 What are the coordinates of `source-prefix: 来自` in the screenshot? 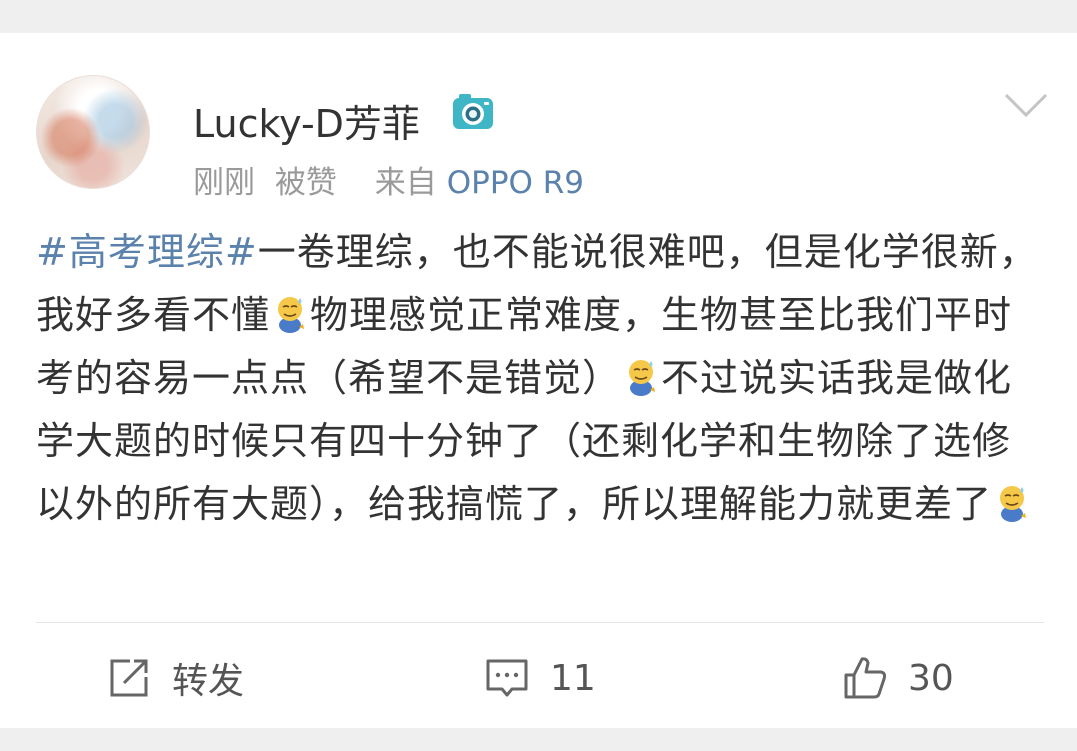 It's located at (405, 183).